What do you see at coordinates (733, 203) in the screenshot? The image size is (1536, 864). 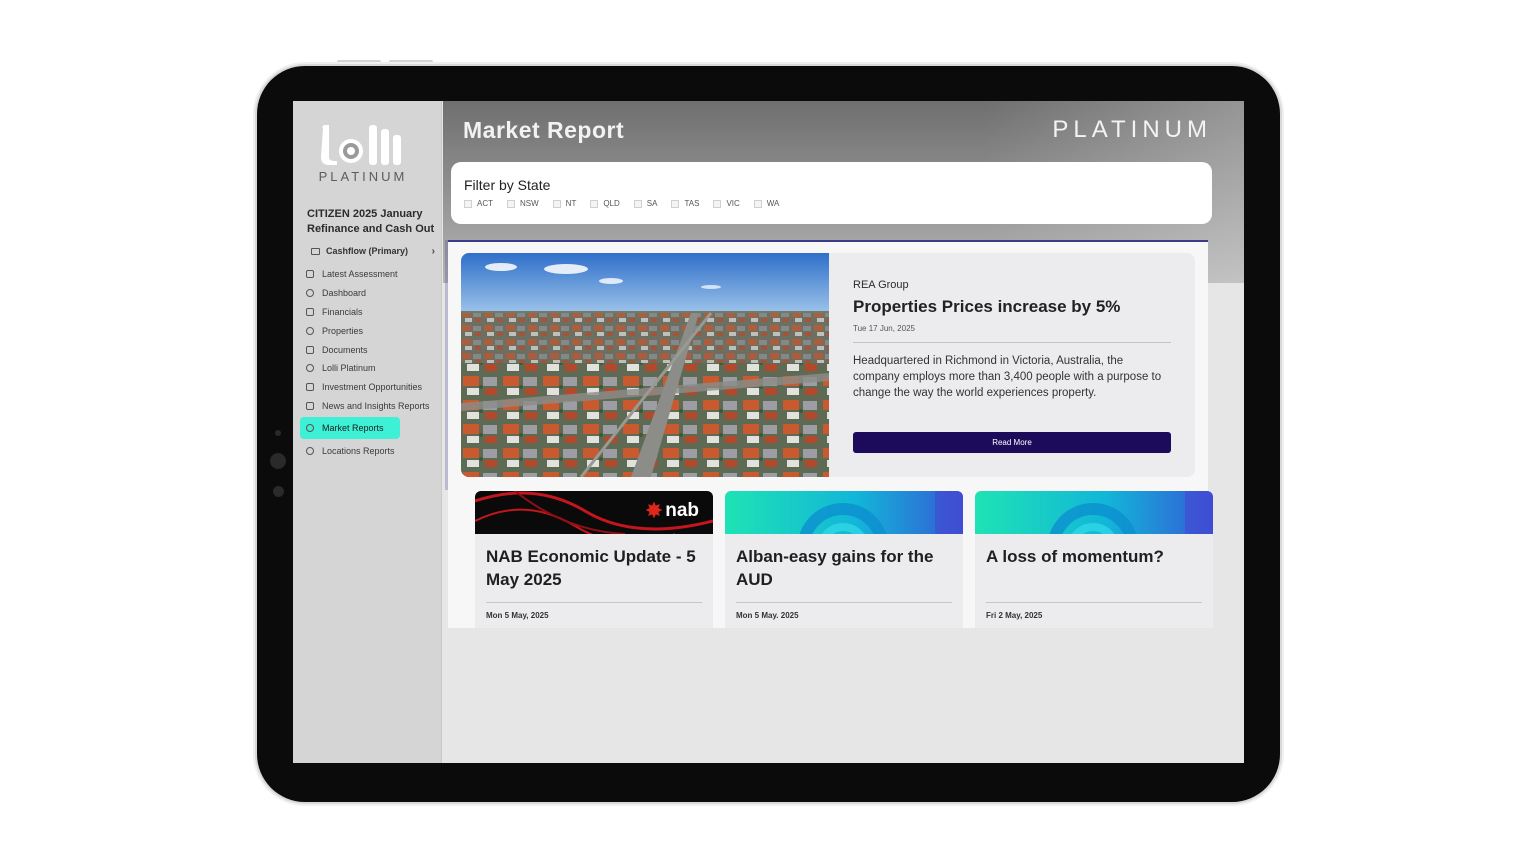 I see `state-label: VIC` at bounding box center [733, 203].